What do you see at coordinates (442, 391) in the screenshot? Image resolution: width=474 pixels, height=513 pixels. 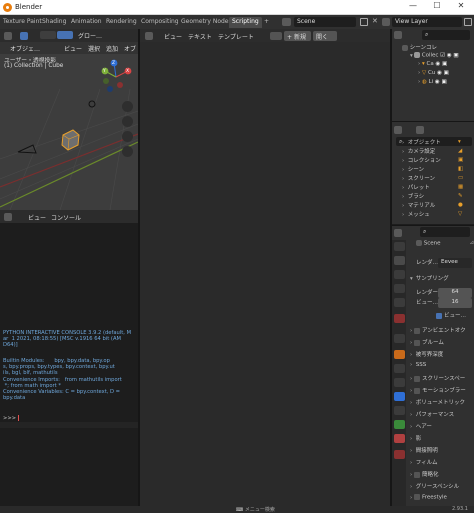 I see `panel-motion-blur: › モーションブラー` at bounding box center [442, 391].